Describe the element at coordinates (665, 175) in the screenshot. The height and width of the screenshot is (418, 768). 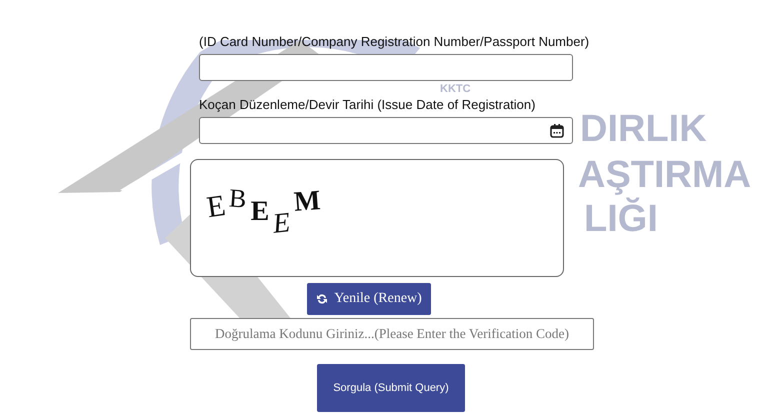
I see `logo-text: AŞTIRMA` at that location.